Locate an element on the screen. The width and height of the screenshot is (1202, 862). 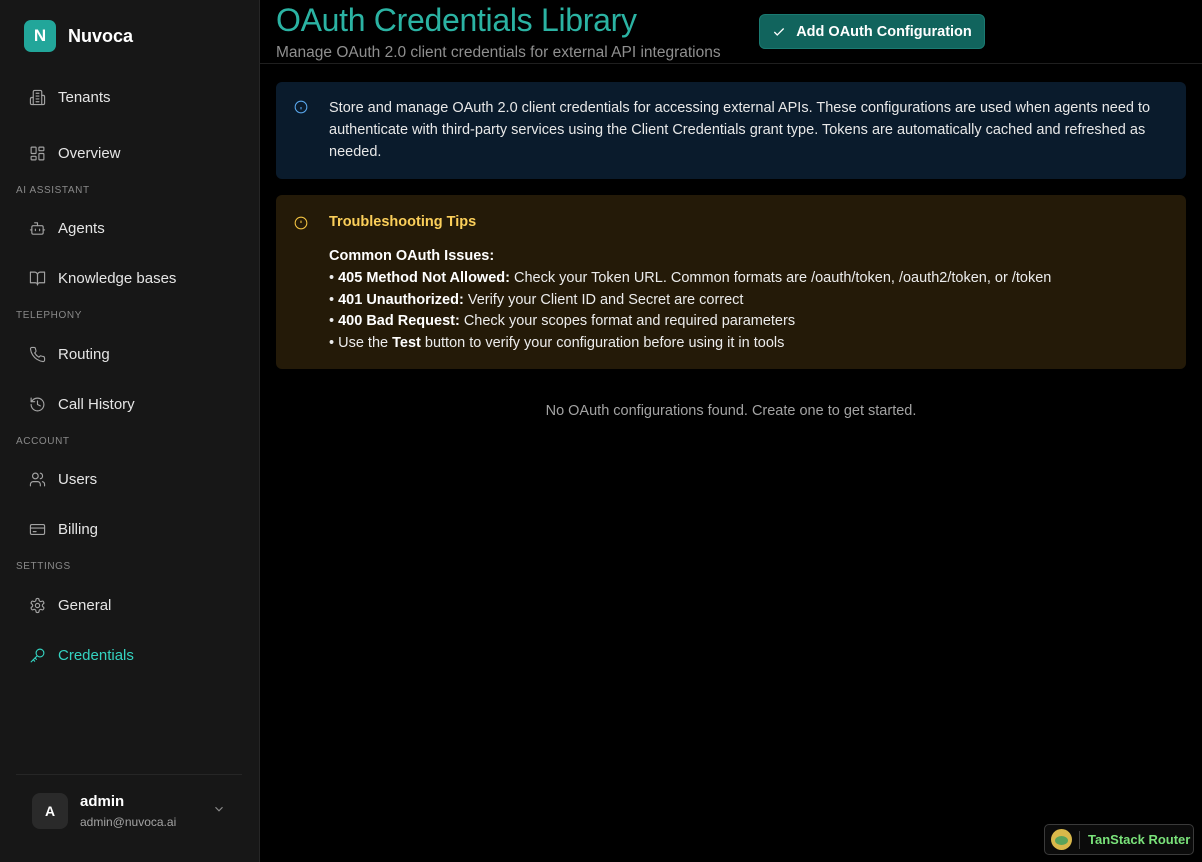
brand-logo: N is located at coordinates (40, 36).